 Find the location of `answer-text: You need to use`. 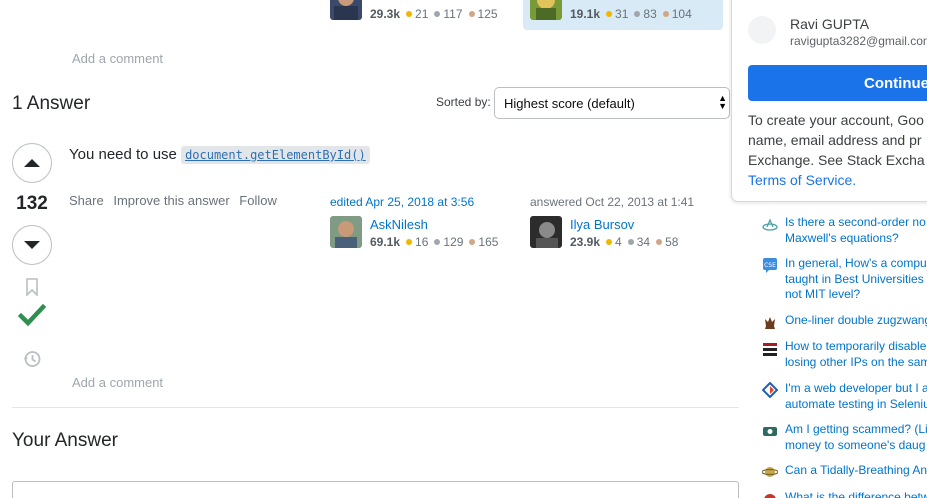

answer-text: You need to use is located at coordinates (123, 154).